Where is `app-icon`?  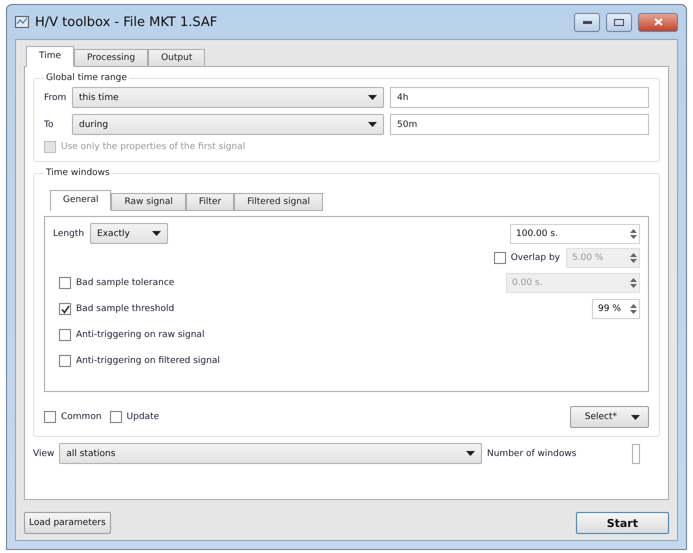
app-icon is located at coordinates (22, 22).